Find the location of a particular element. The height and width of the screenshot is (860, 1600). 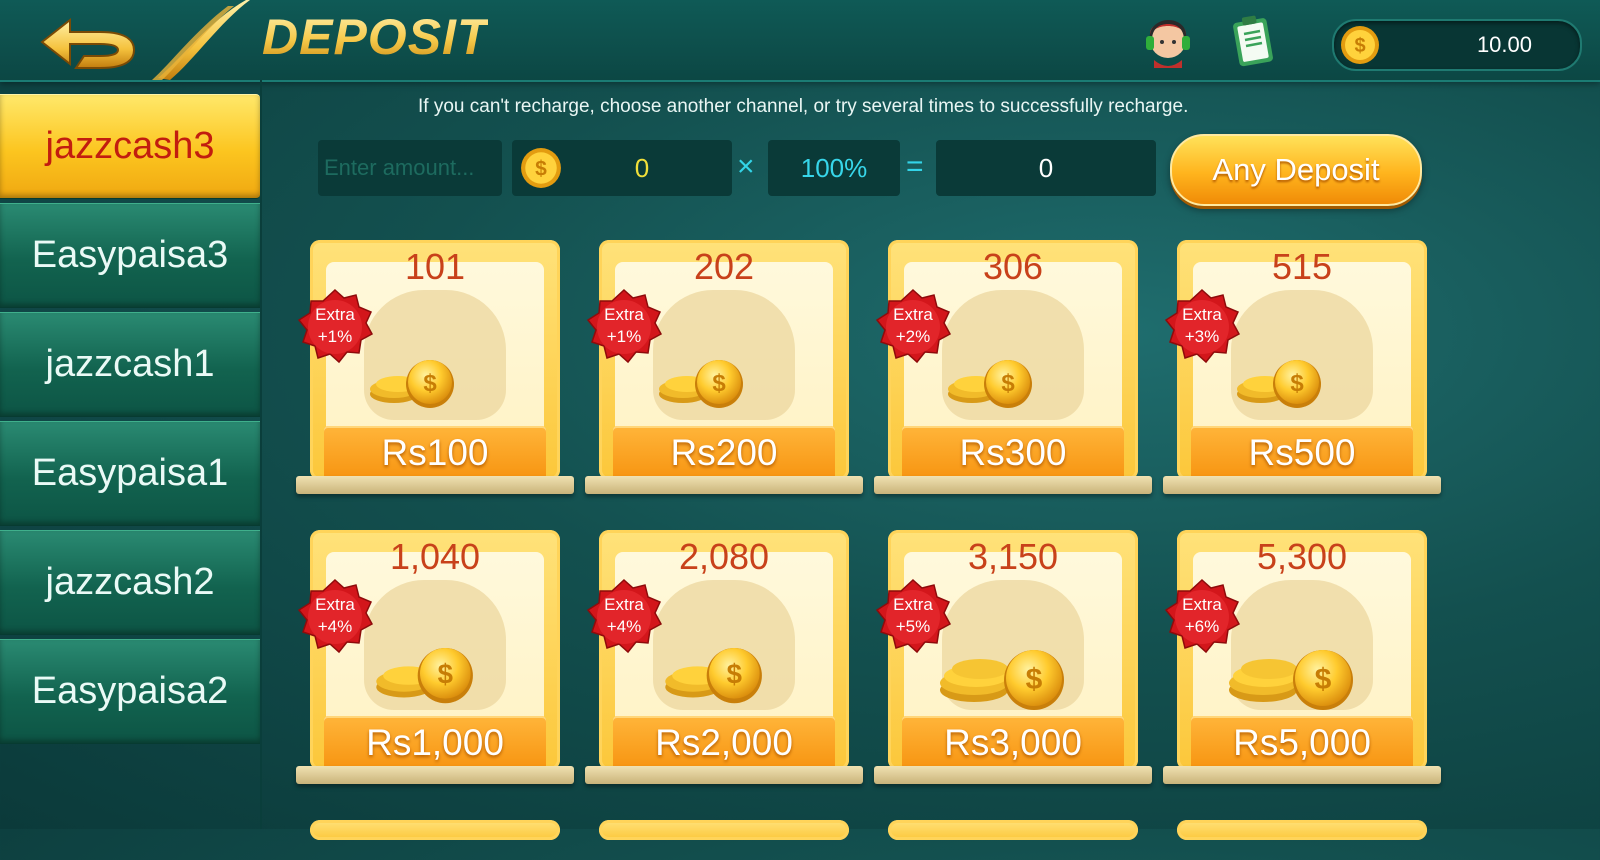

package-chips: 5,300 is located at coordinates (1302, 556).